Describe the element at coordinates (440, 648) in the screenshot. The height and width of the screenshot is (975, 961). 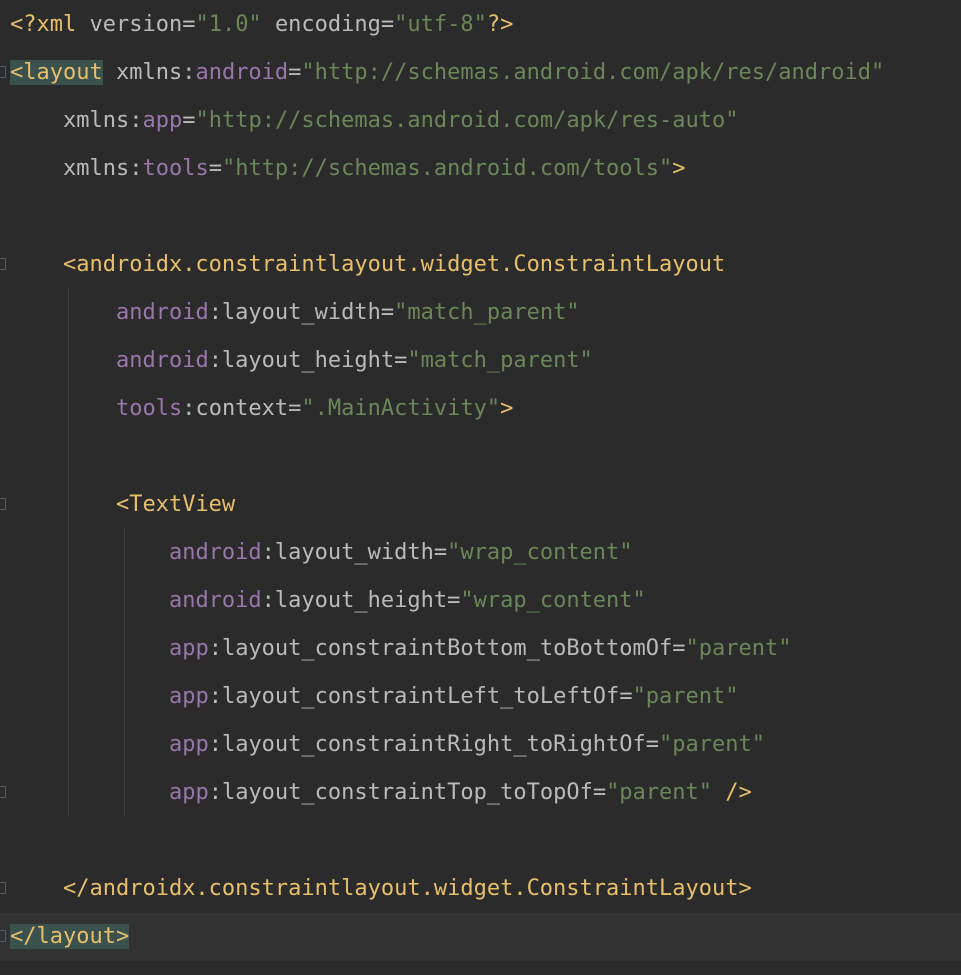
I see `code-token: :layout_constraintBottom_toBottomOf` at that location.